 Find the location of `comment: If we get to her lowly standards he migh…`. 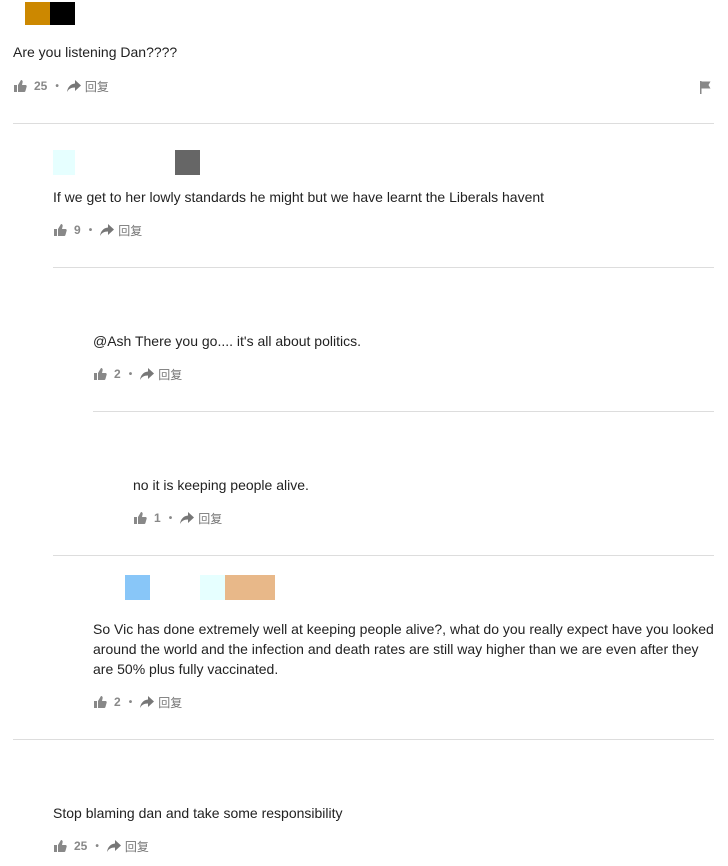

comment: If we get to her lowly standards he migh… is located at coordinates (383, 195).